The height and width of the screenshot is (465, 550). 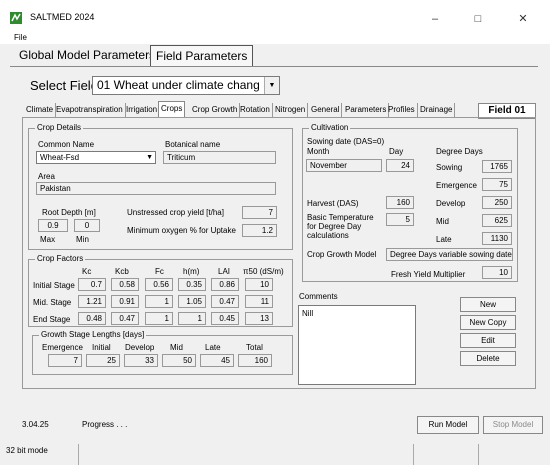 I want to click on kc-end: 0.48, so click(x=92, y=318).